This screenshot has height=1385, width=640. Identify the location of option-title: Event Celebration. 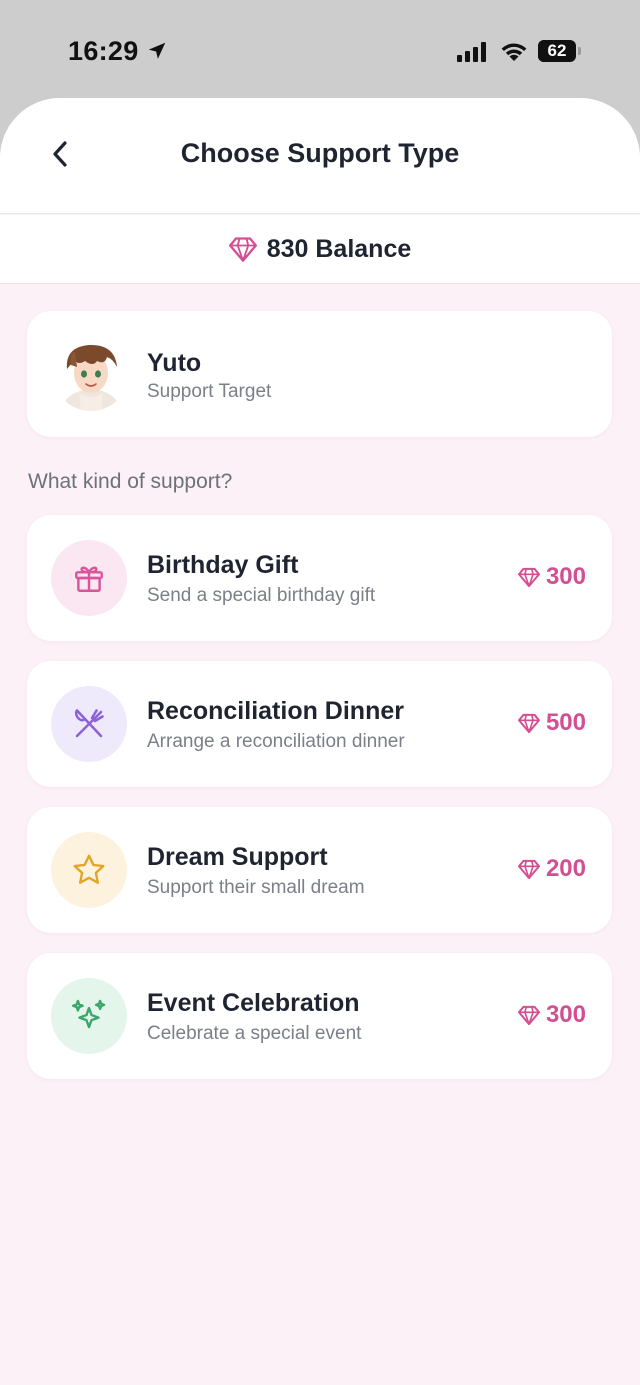
(253, 1003).